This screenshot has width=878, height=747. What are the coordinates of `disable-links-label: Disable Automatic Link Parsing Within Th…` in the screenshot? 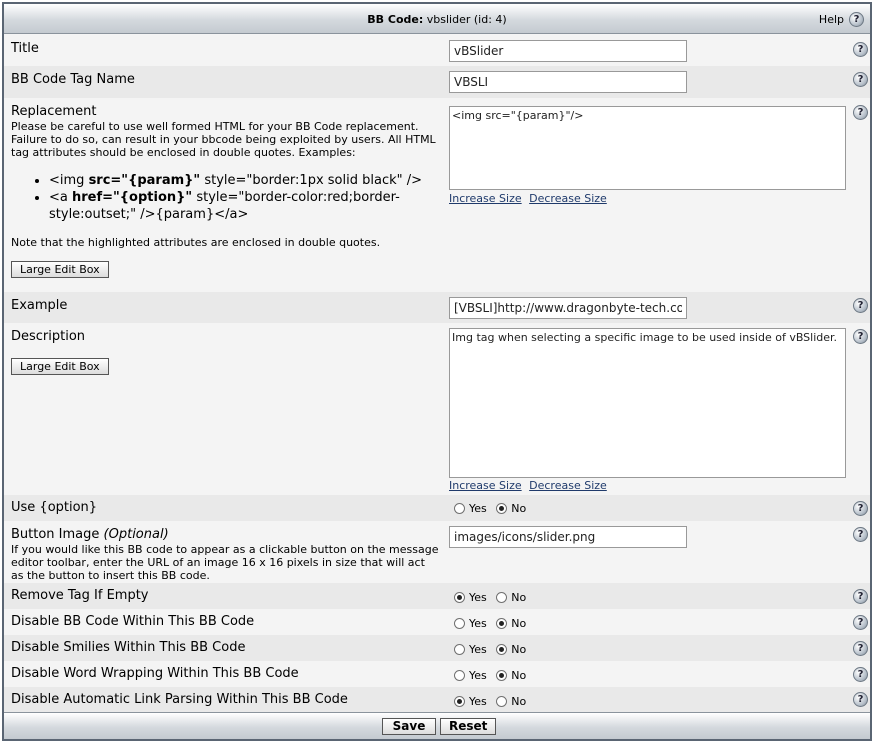 It's located at (179, 699).